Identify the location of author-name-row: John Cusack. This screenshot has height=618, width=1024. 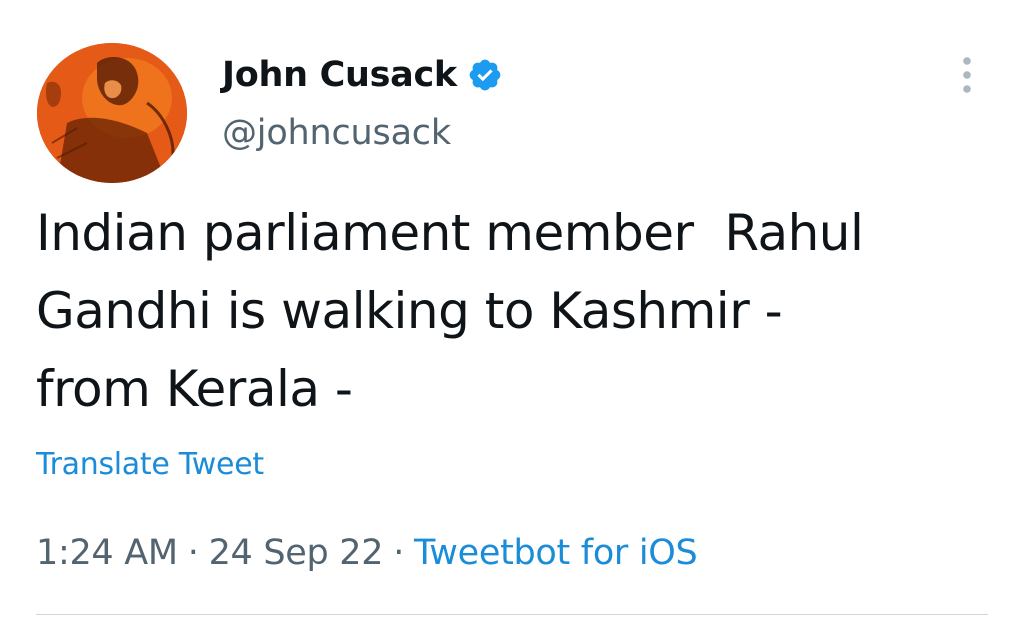
(362, 75).